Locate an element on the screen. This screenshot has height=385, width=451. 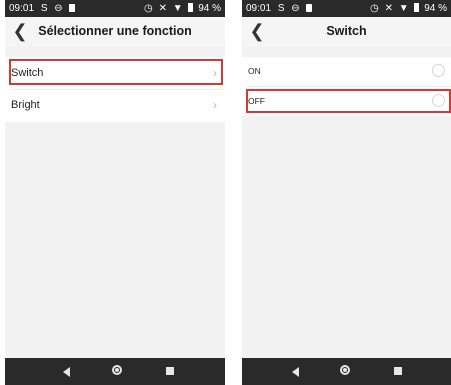
page-title: Sélectionner une fonction is located at coordinates (115, 31).